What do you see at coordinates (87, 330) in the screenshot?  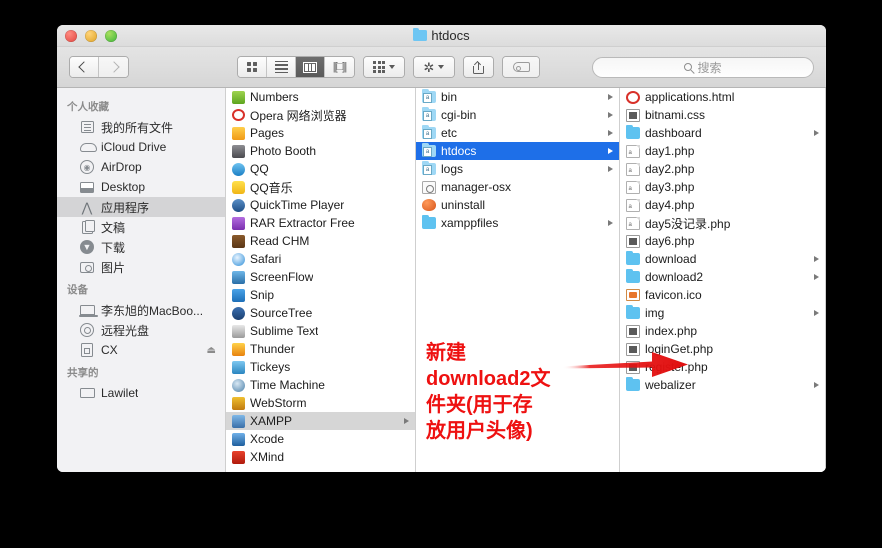 I see `remote-disc-icon` at bounding box center [87, 330].